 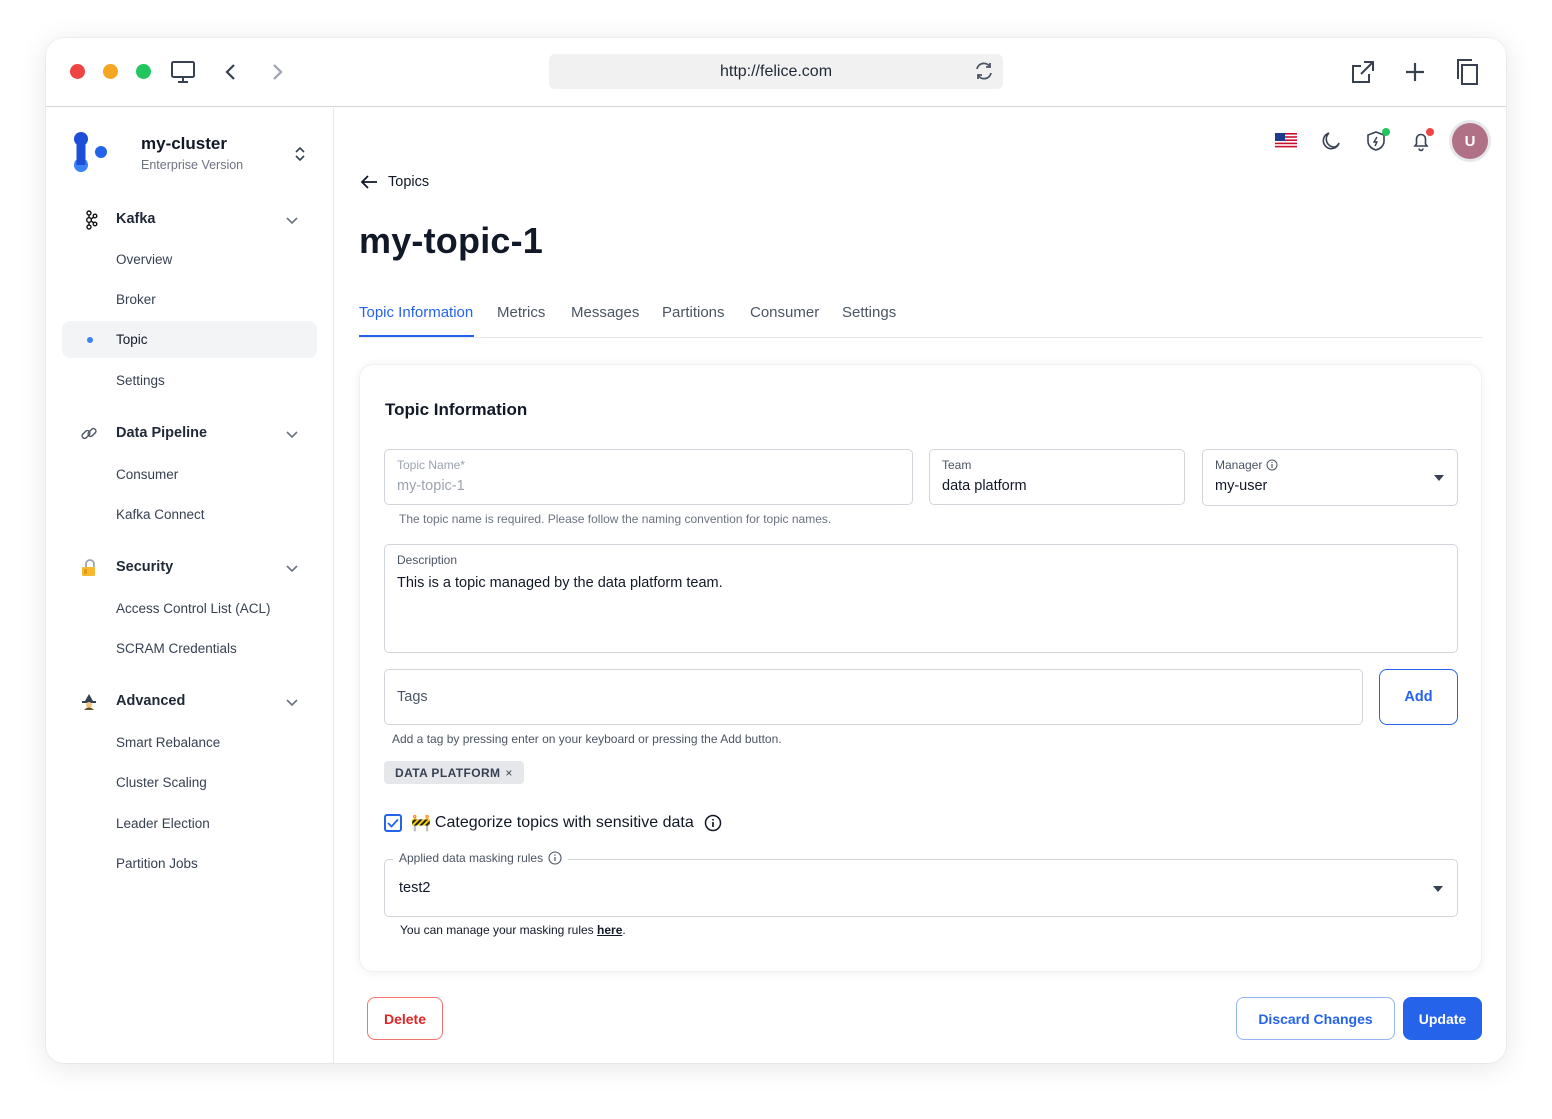 What do you see at coordinates (921, 884) in the screenshot?
I see `masking-rules-select: Applied data masking rules test2` at bounding box center [921, 884].